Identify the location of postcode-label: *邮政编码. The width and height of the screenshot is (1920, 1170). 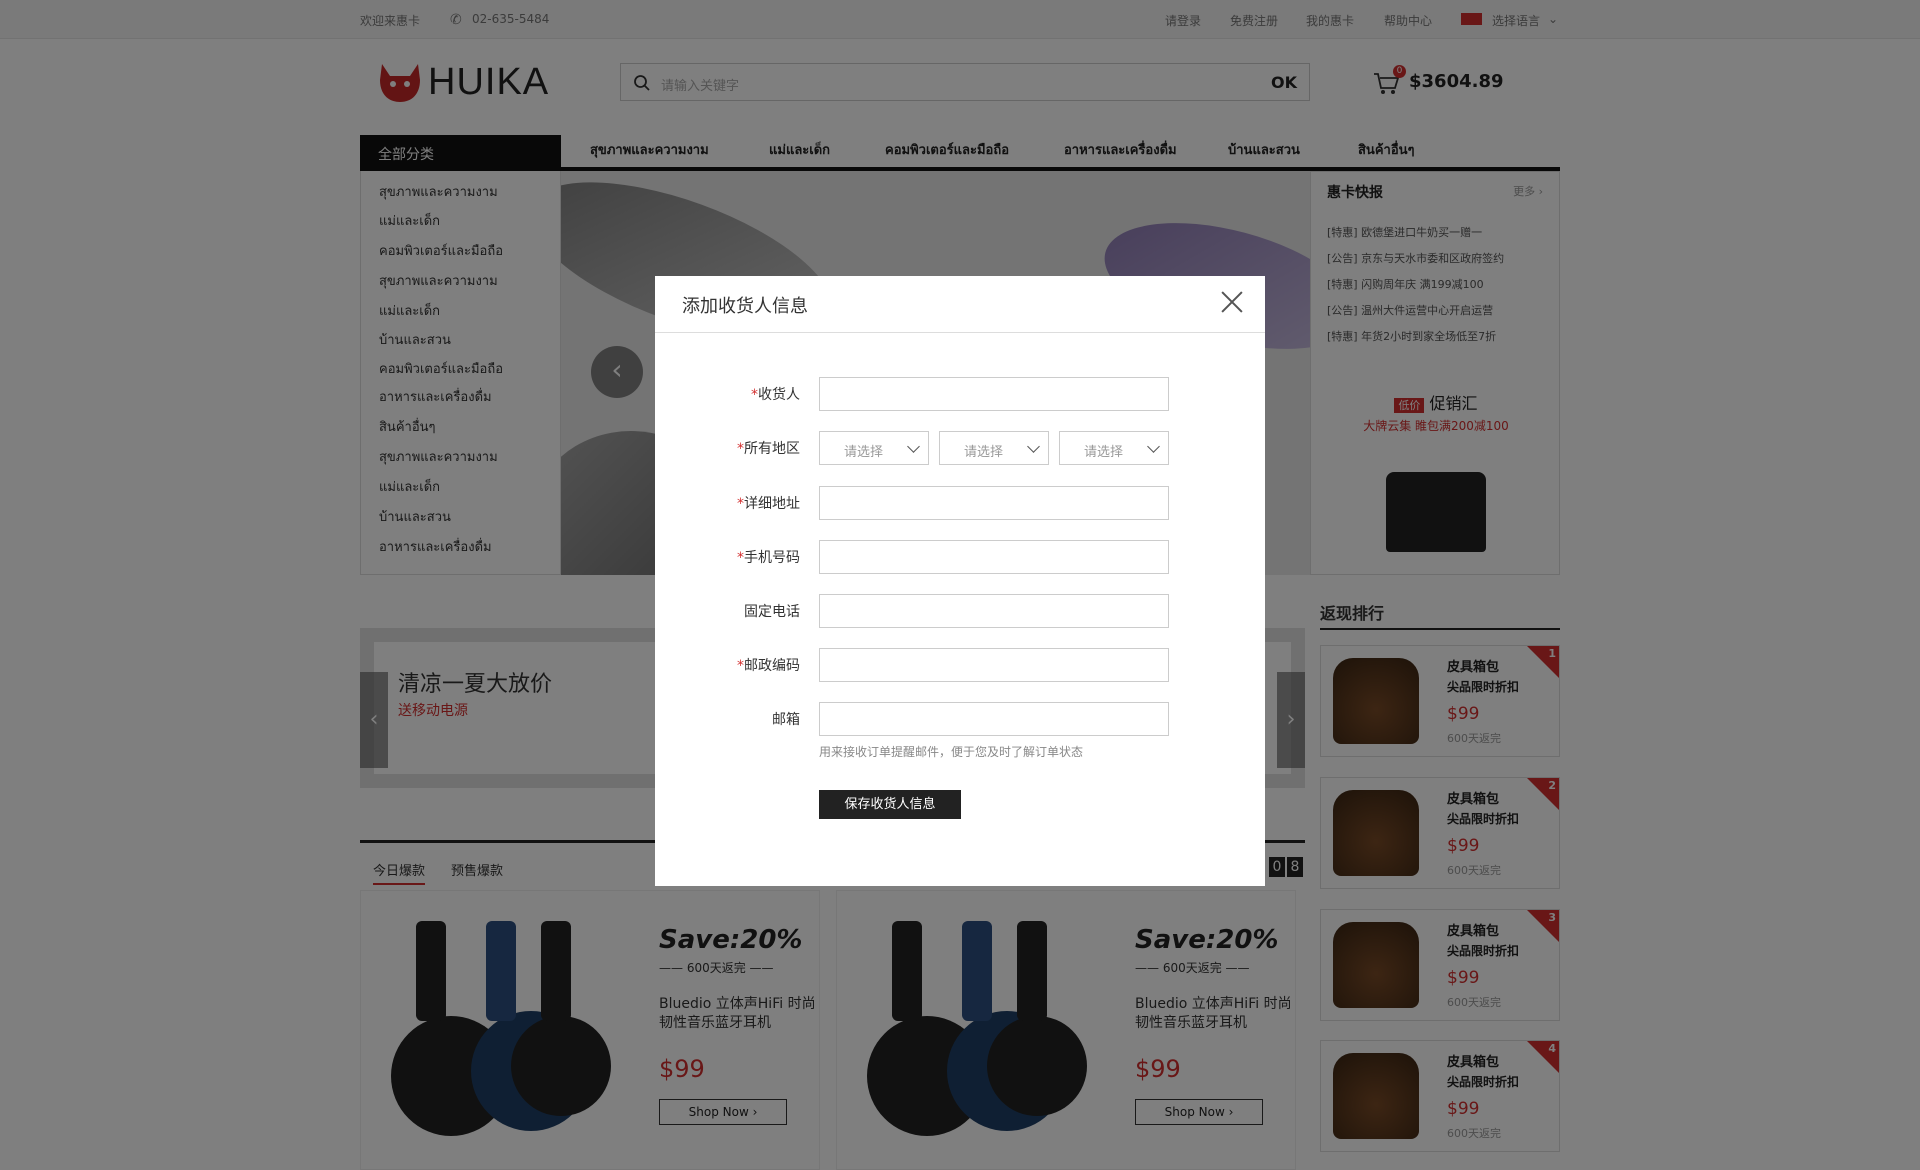
(727, 665).